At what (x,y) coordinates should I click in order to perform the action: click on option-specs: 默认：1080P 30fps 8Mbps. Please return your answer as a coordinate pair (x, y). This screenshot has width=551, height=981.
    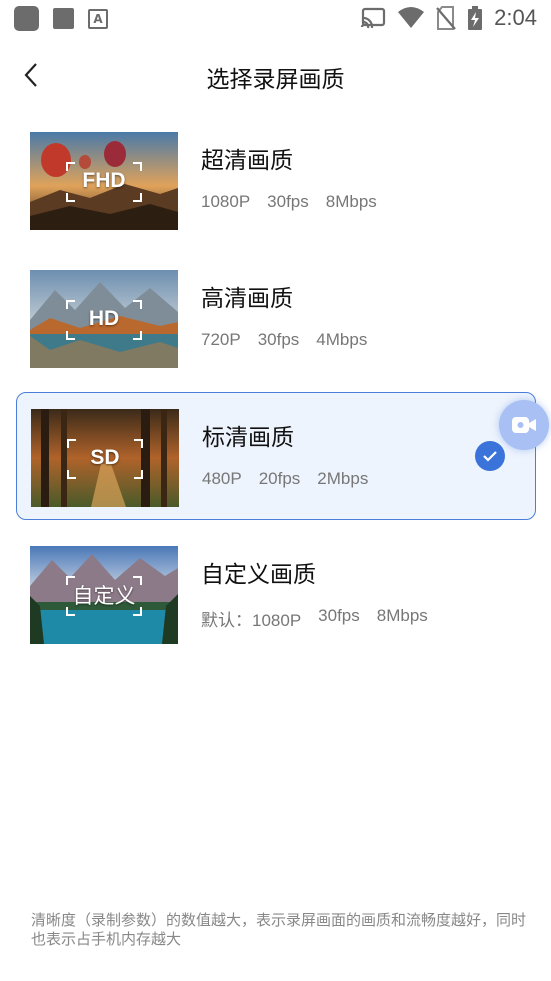
    Looking at the image, I should click on (314, 618).